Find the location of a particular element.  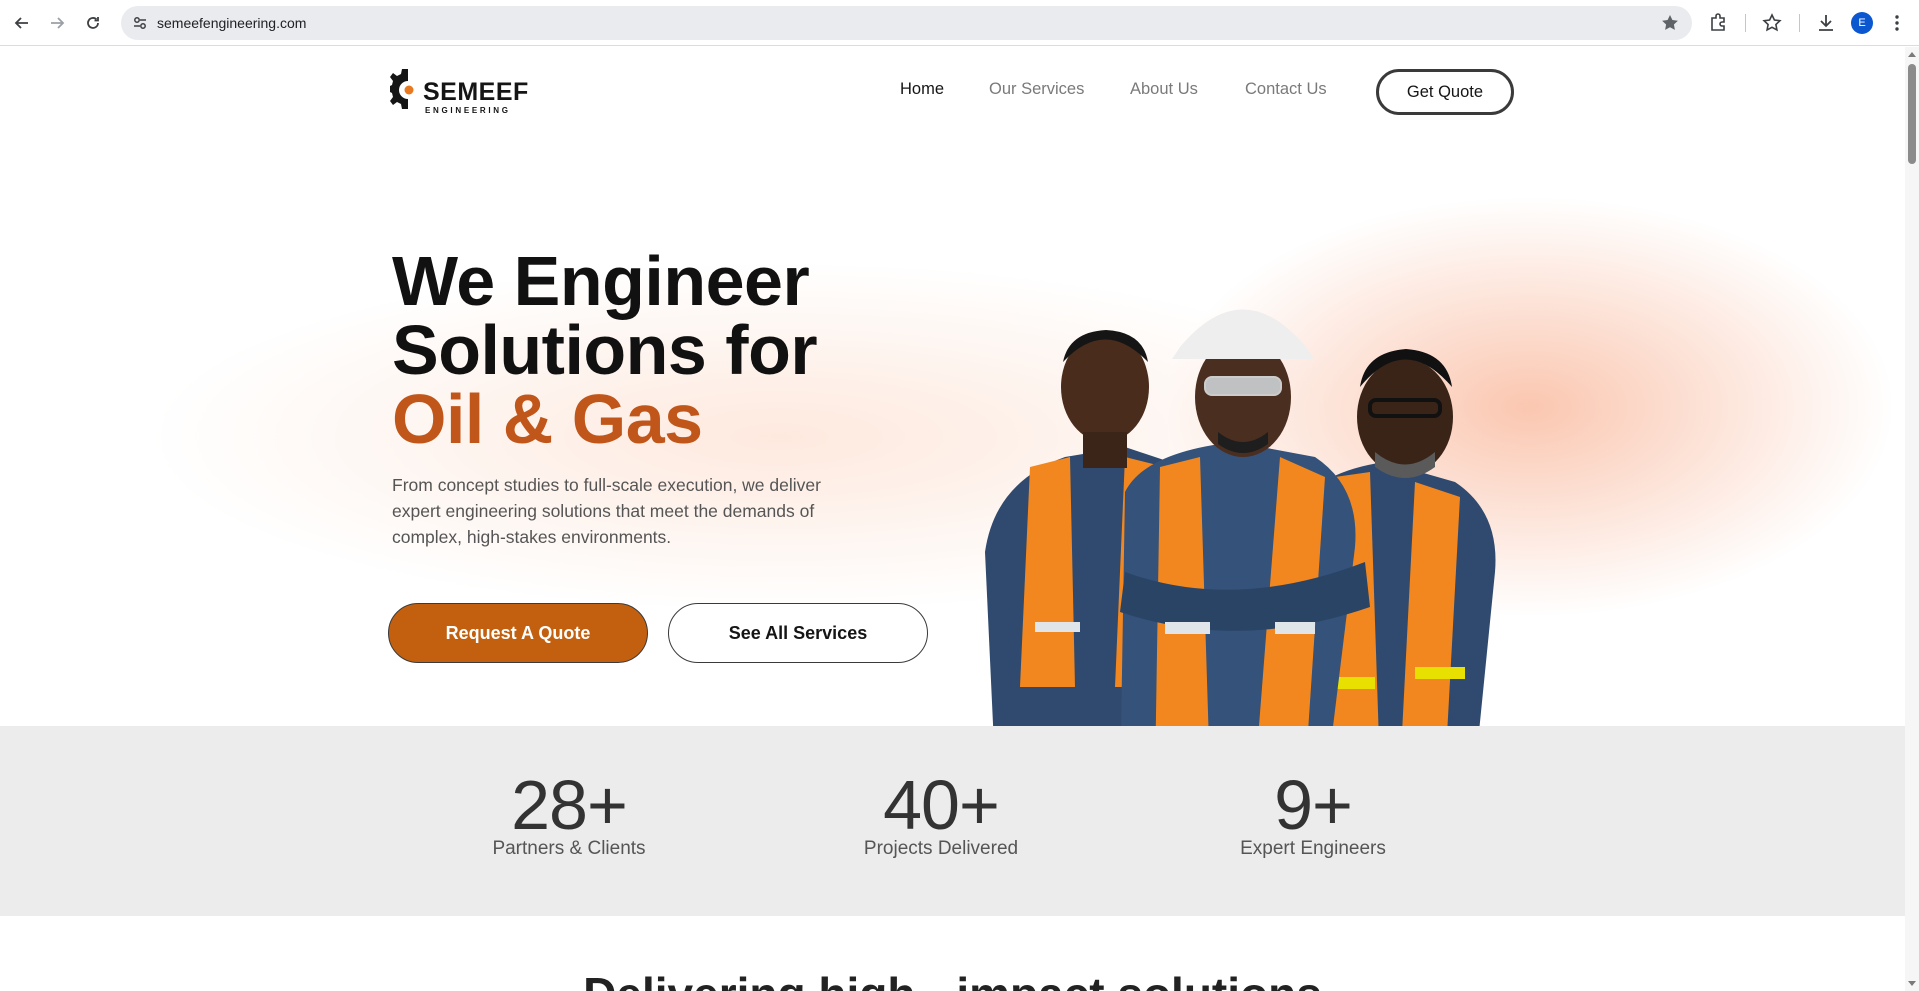

stat-label: Expert Engineers is located at coordinates (1313, 848).